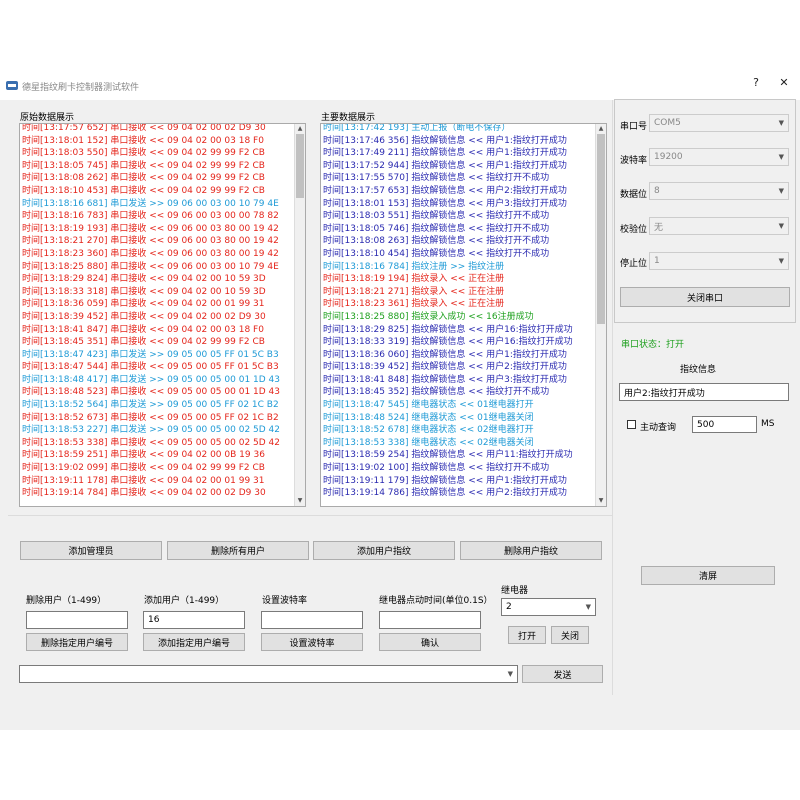 This screenshot has width=800, height=800. I want to click on app-icon, so click(12, 85).